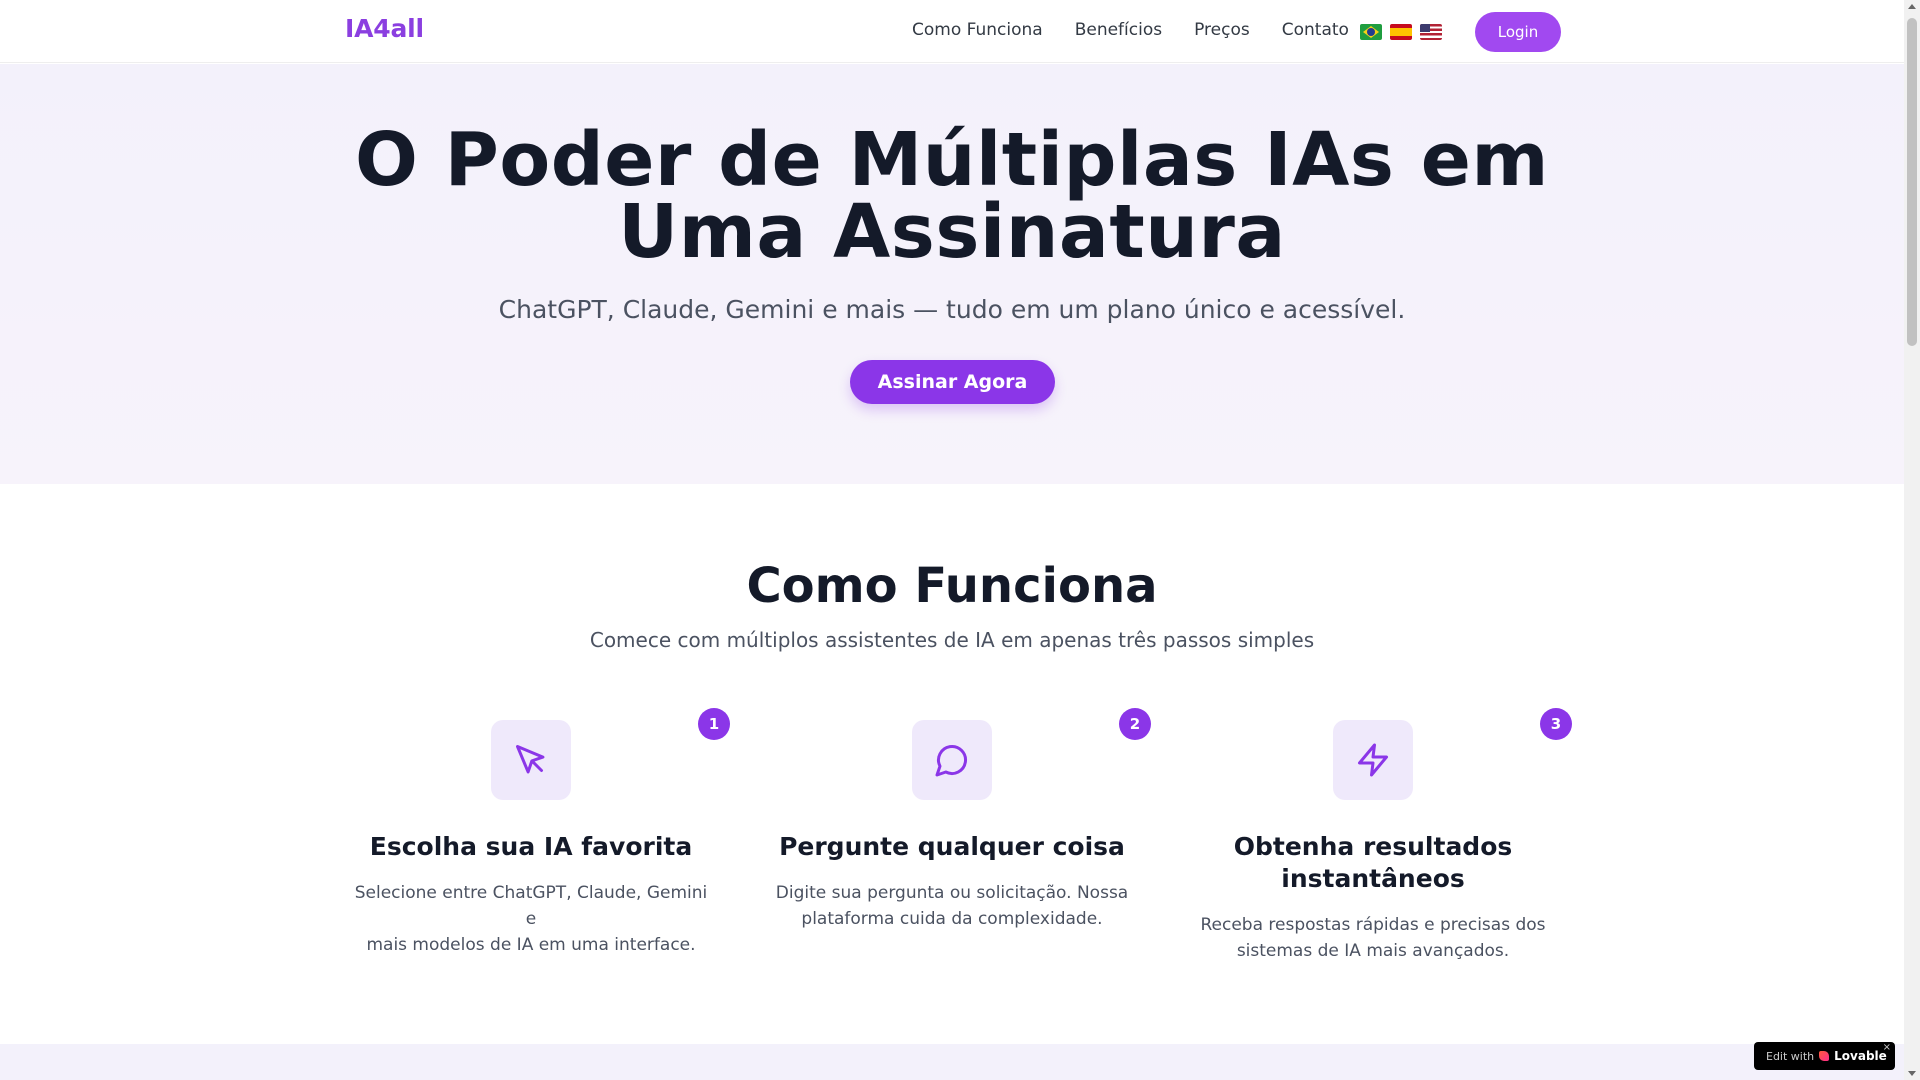  Describe the element at coordinates (952, 586) in the screenshot. I see `how-it-works-title: Como Funciona` at that location.